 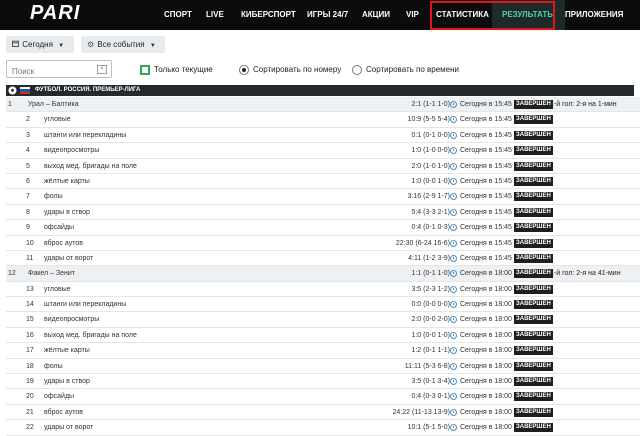 I want to click on stat-name: выход мед. бригады на поле, so click(x=90, y=166).